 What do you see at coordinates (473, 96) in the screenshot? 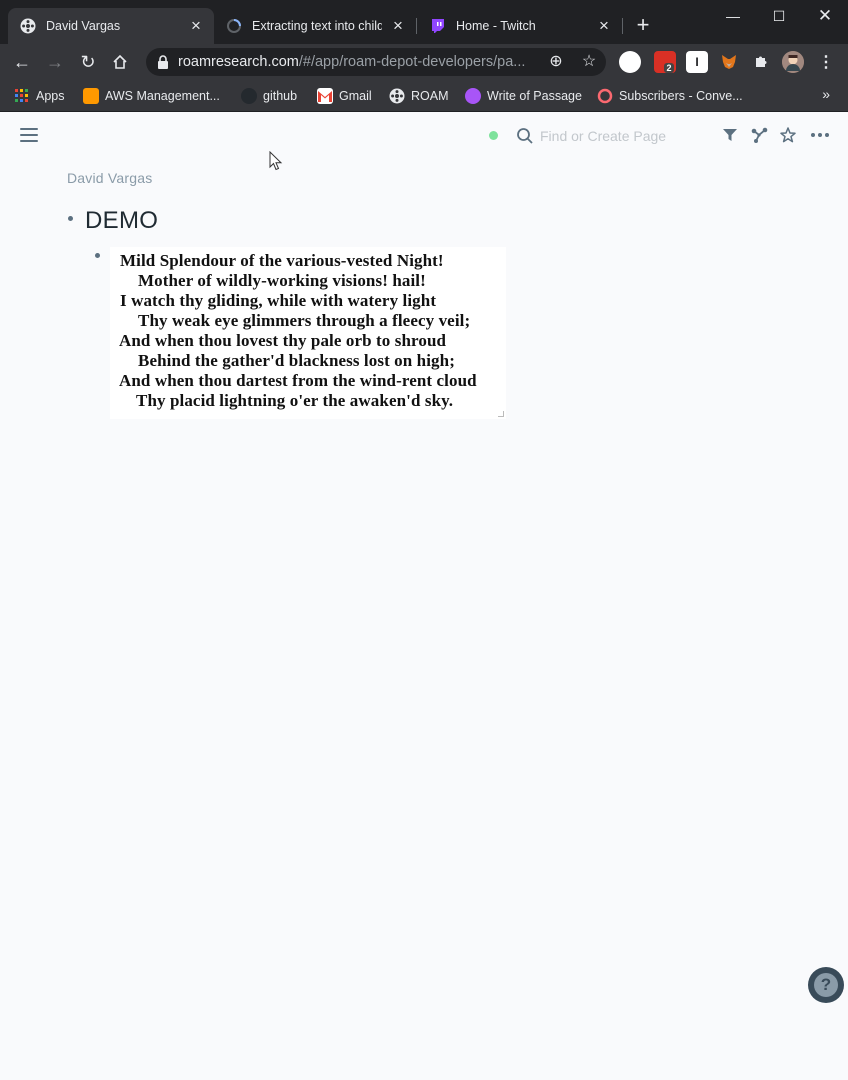
I see `write-of-passage-icon` at bounding box center [473, 96].